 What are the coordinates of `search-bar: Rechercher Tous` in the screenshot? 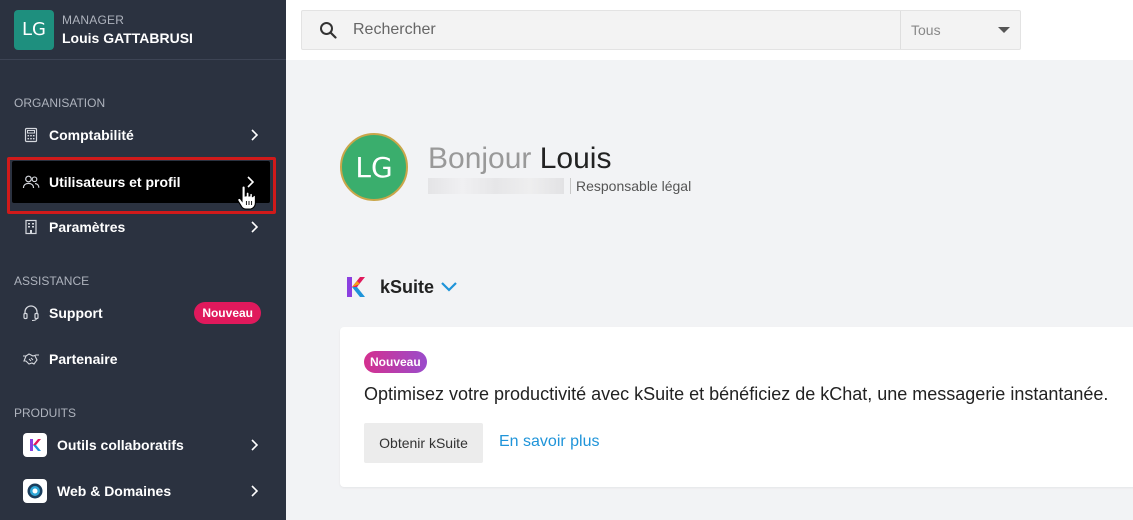 It's located at (661, 30).